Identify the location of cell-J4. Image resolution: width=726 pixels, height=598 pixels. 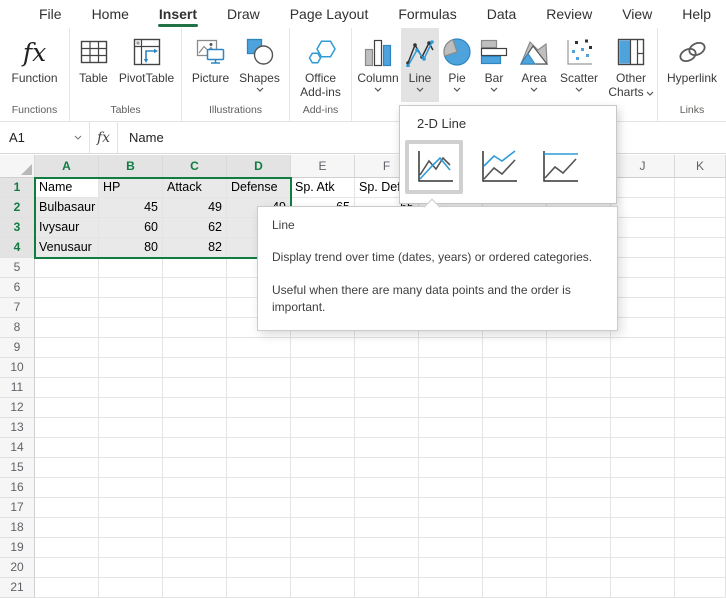
(643, 248).